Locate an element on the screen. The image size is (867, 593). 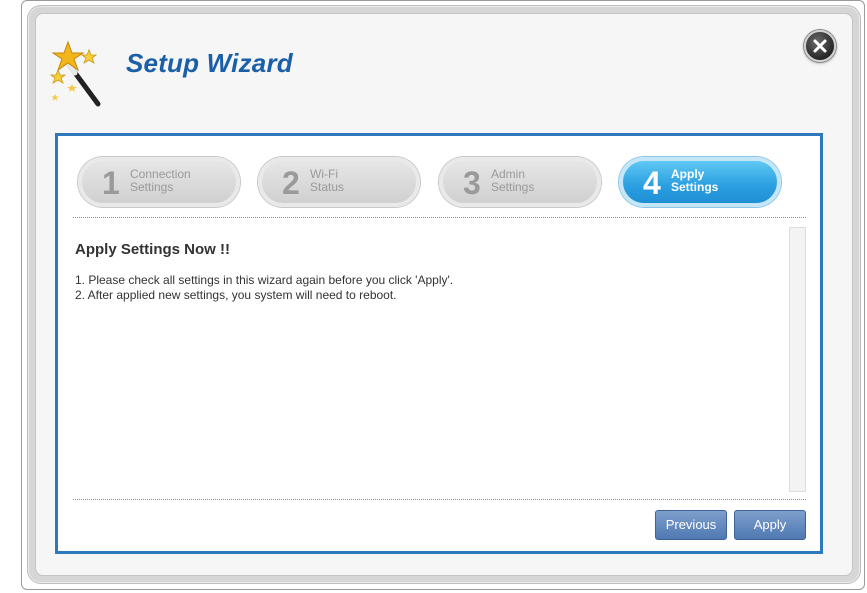
step-connection-settings: 1 Connection Settings is located at coordinates (159, 182).